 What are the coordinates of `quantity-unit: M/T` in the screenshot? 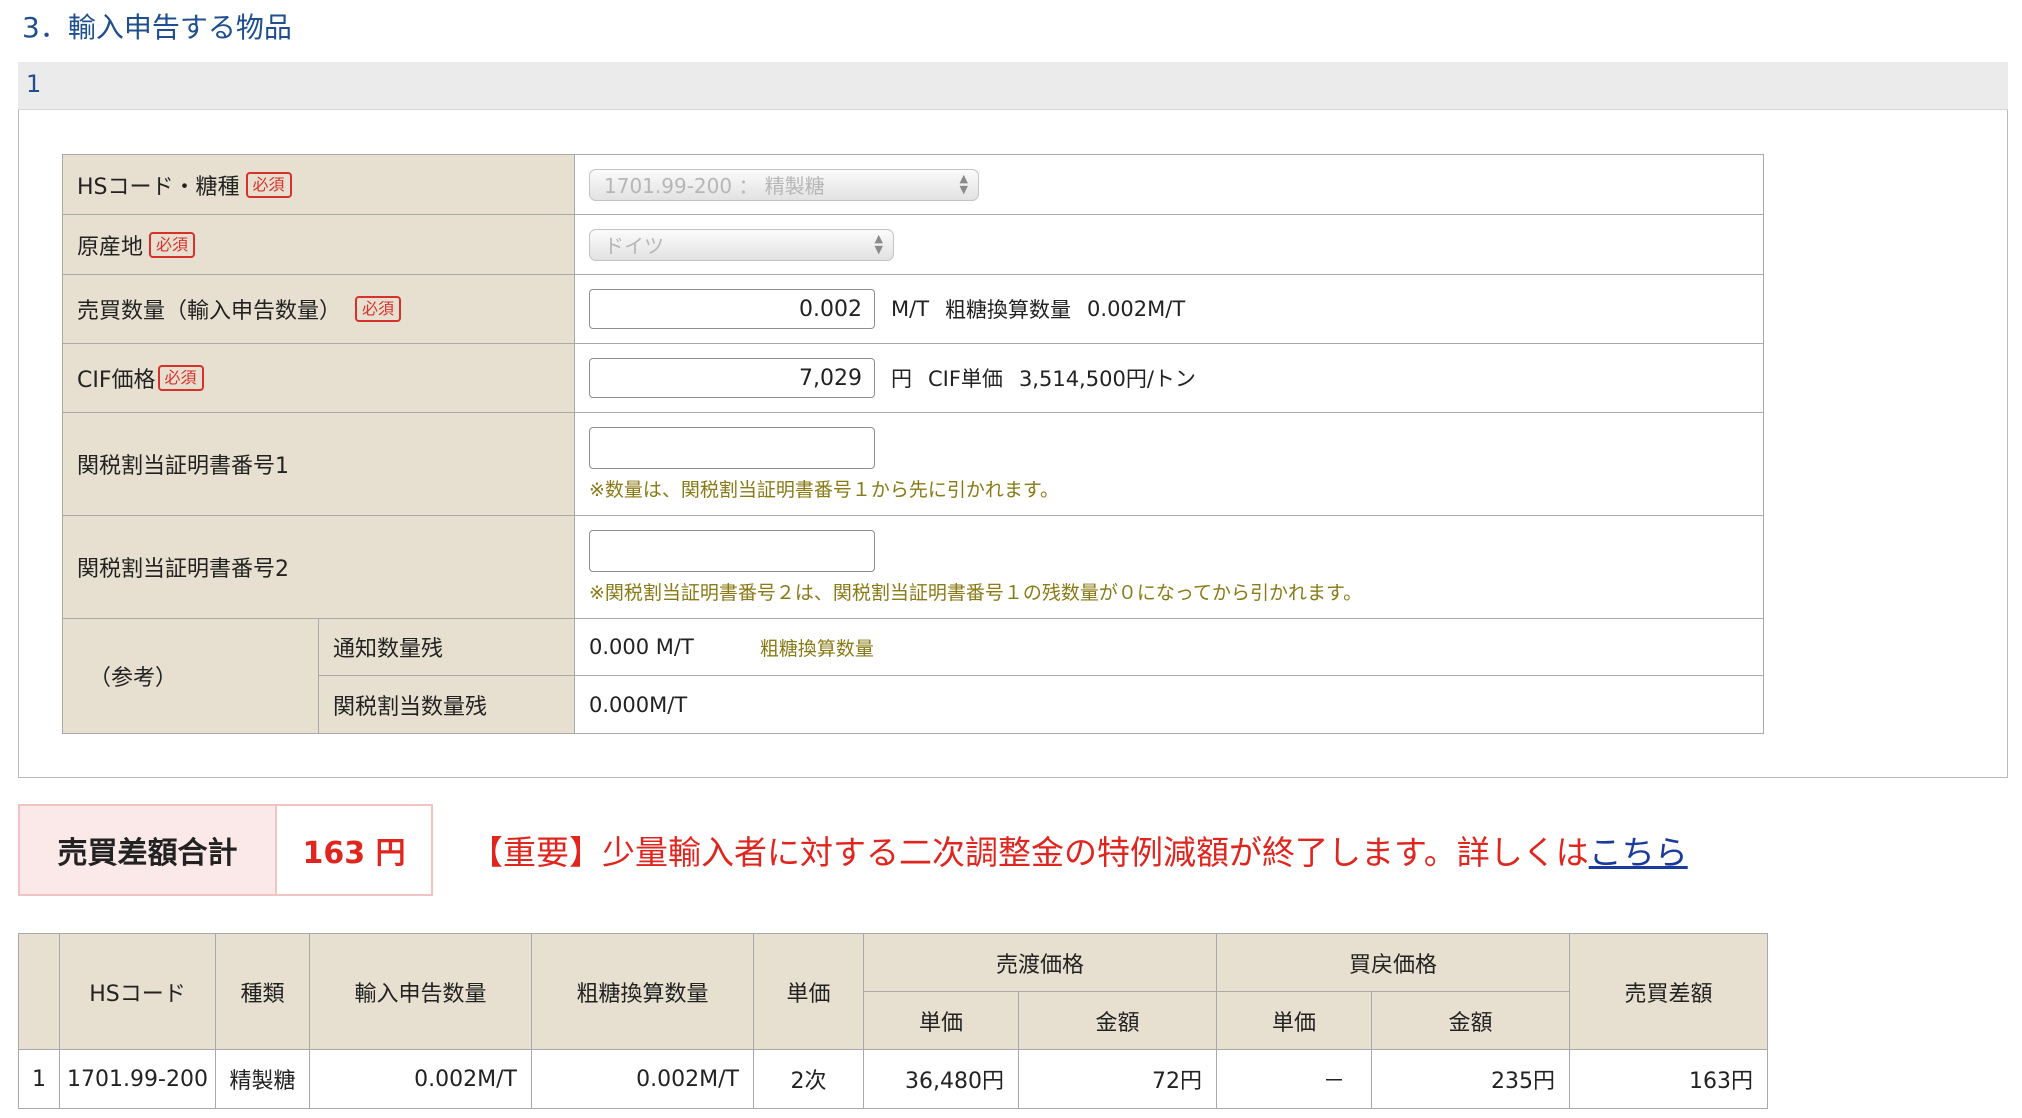 It's located at (910, 309).